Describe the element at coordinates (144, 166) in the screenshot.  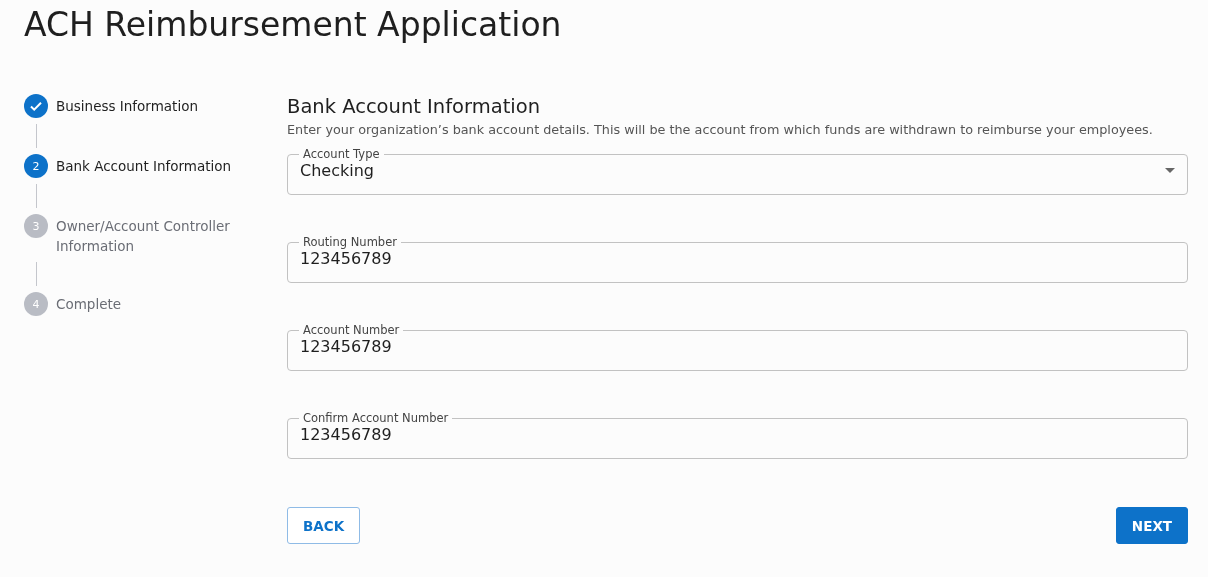
I see `step-label: Bank Account Information` at that location.